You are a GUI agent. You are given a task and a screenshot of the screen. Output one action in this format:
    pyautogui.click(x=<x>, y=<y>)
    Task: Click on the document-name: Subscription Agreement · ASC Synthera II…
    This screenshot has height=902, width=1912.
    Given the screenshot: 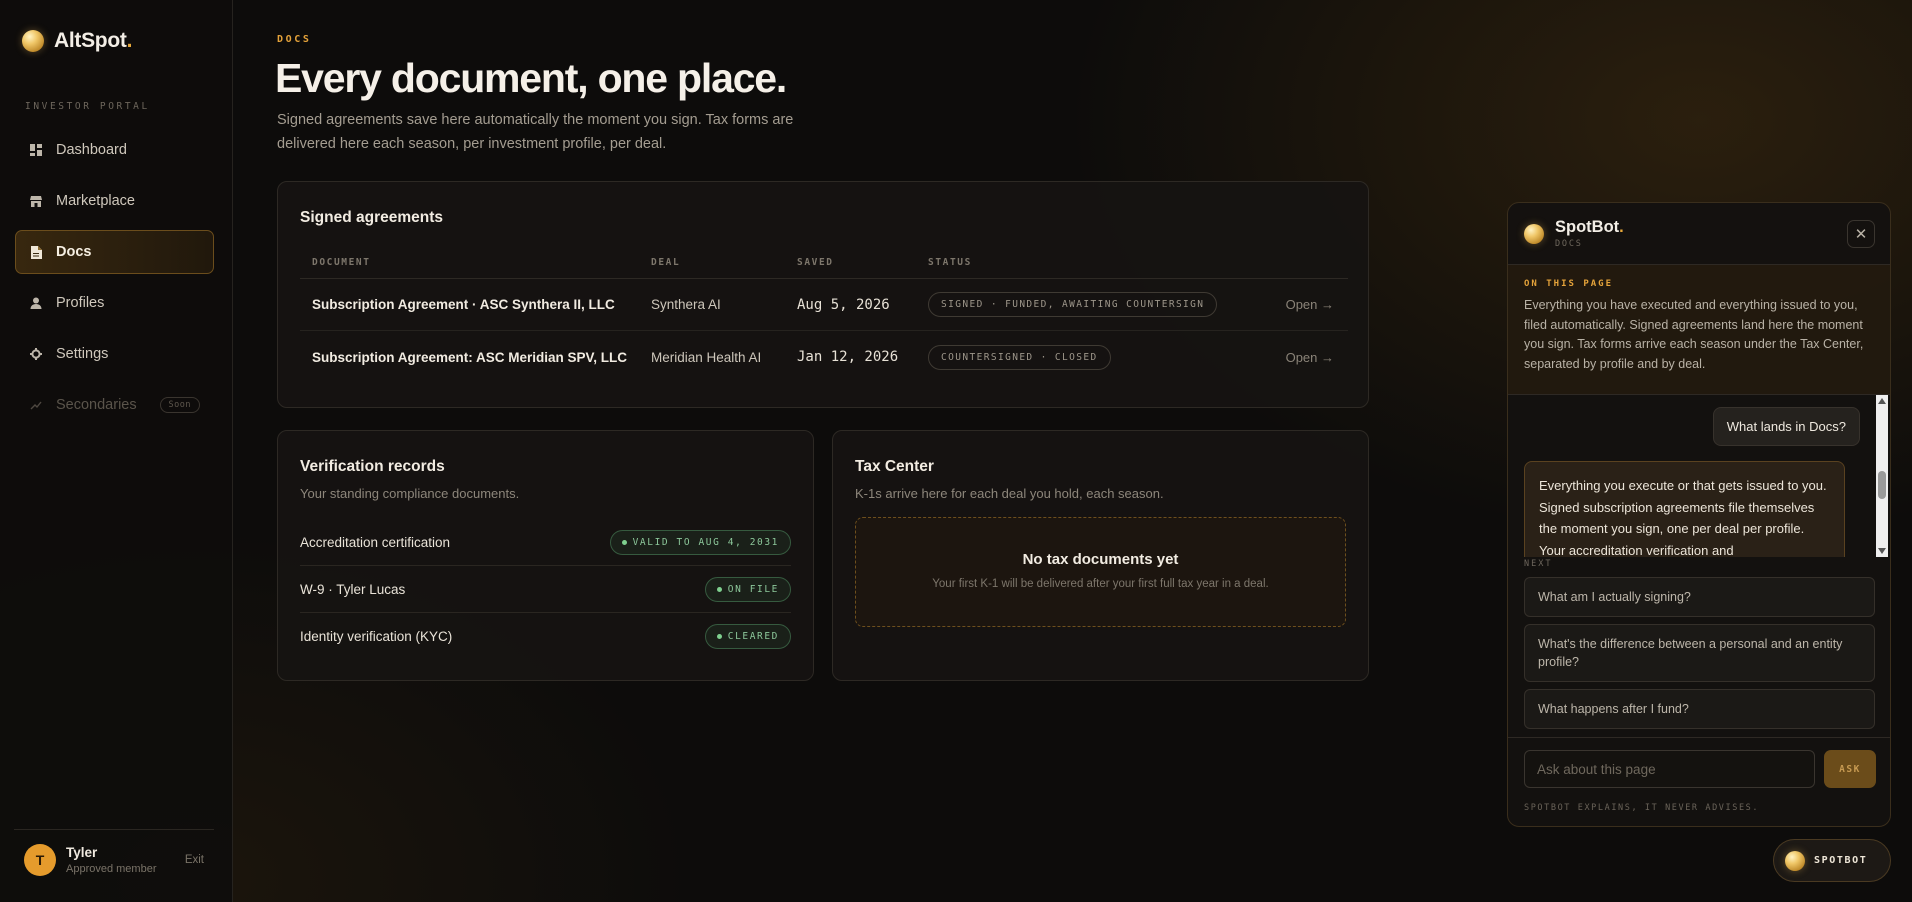 What is the action you would take?
    pyautogui.click(x=463, y=304)
    